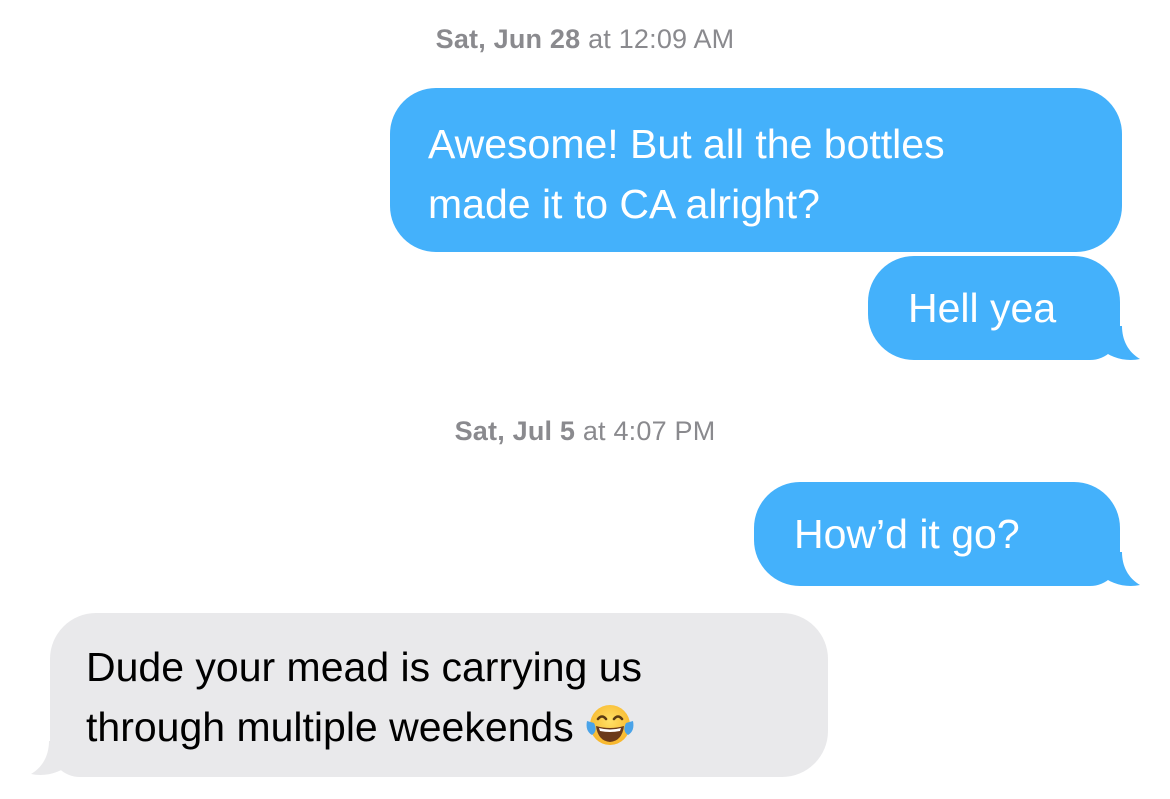  Describe the element at coordinates (610, 725) in the screenshot. I see `face-with-tears-of-joy-icon` at that location.